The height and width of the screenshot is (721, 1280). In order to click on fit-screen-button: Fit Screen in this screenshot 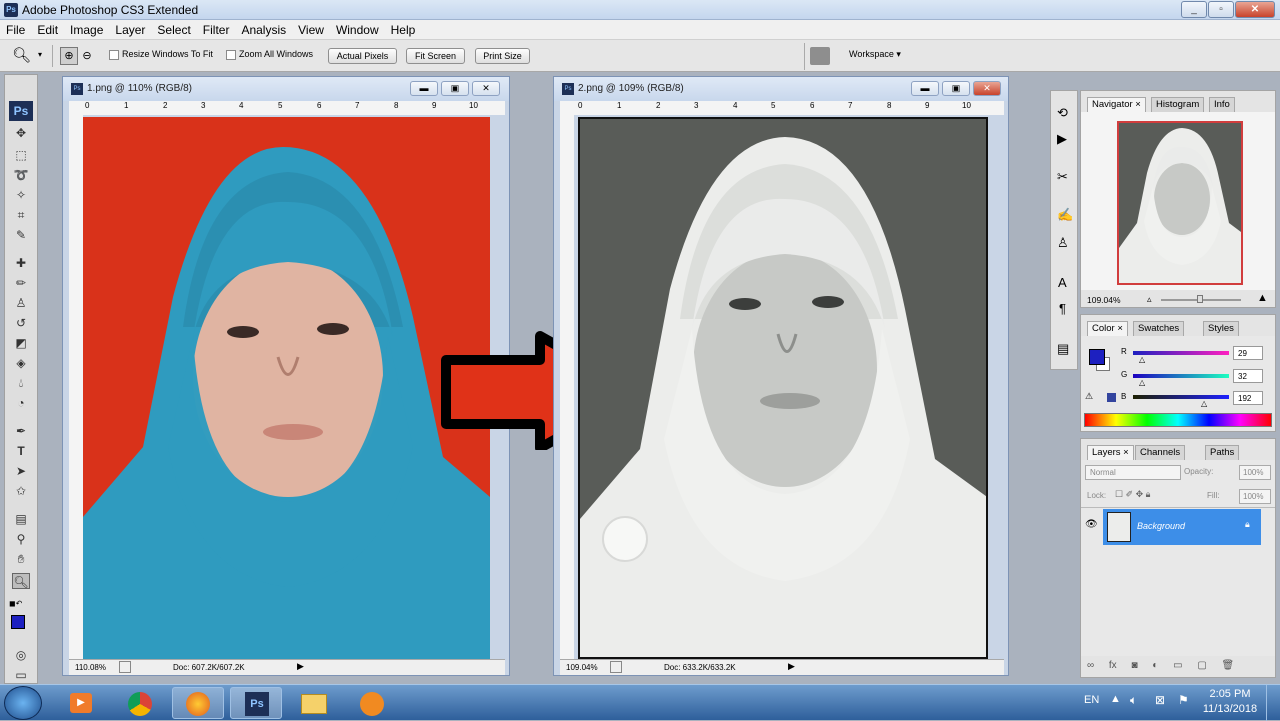, I will do `click(435, 56)`.